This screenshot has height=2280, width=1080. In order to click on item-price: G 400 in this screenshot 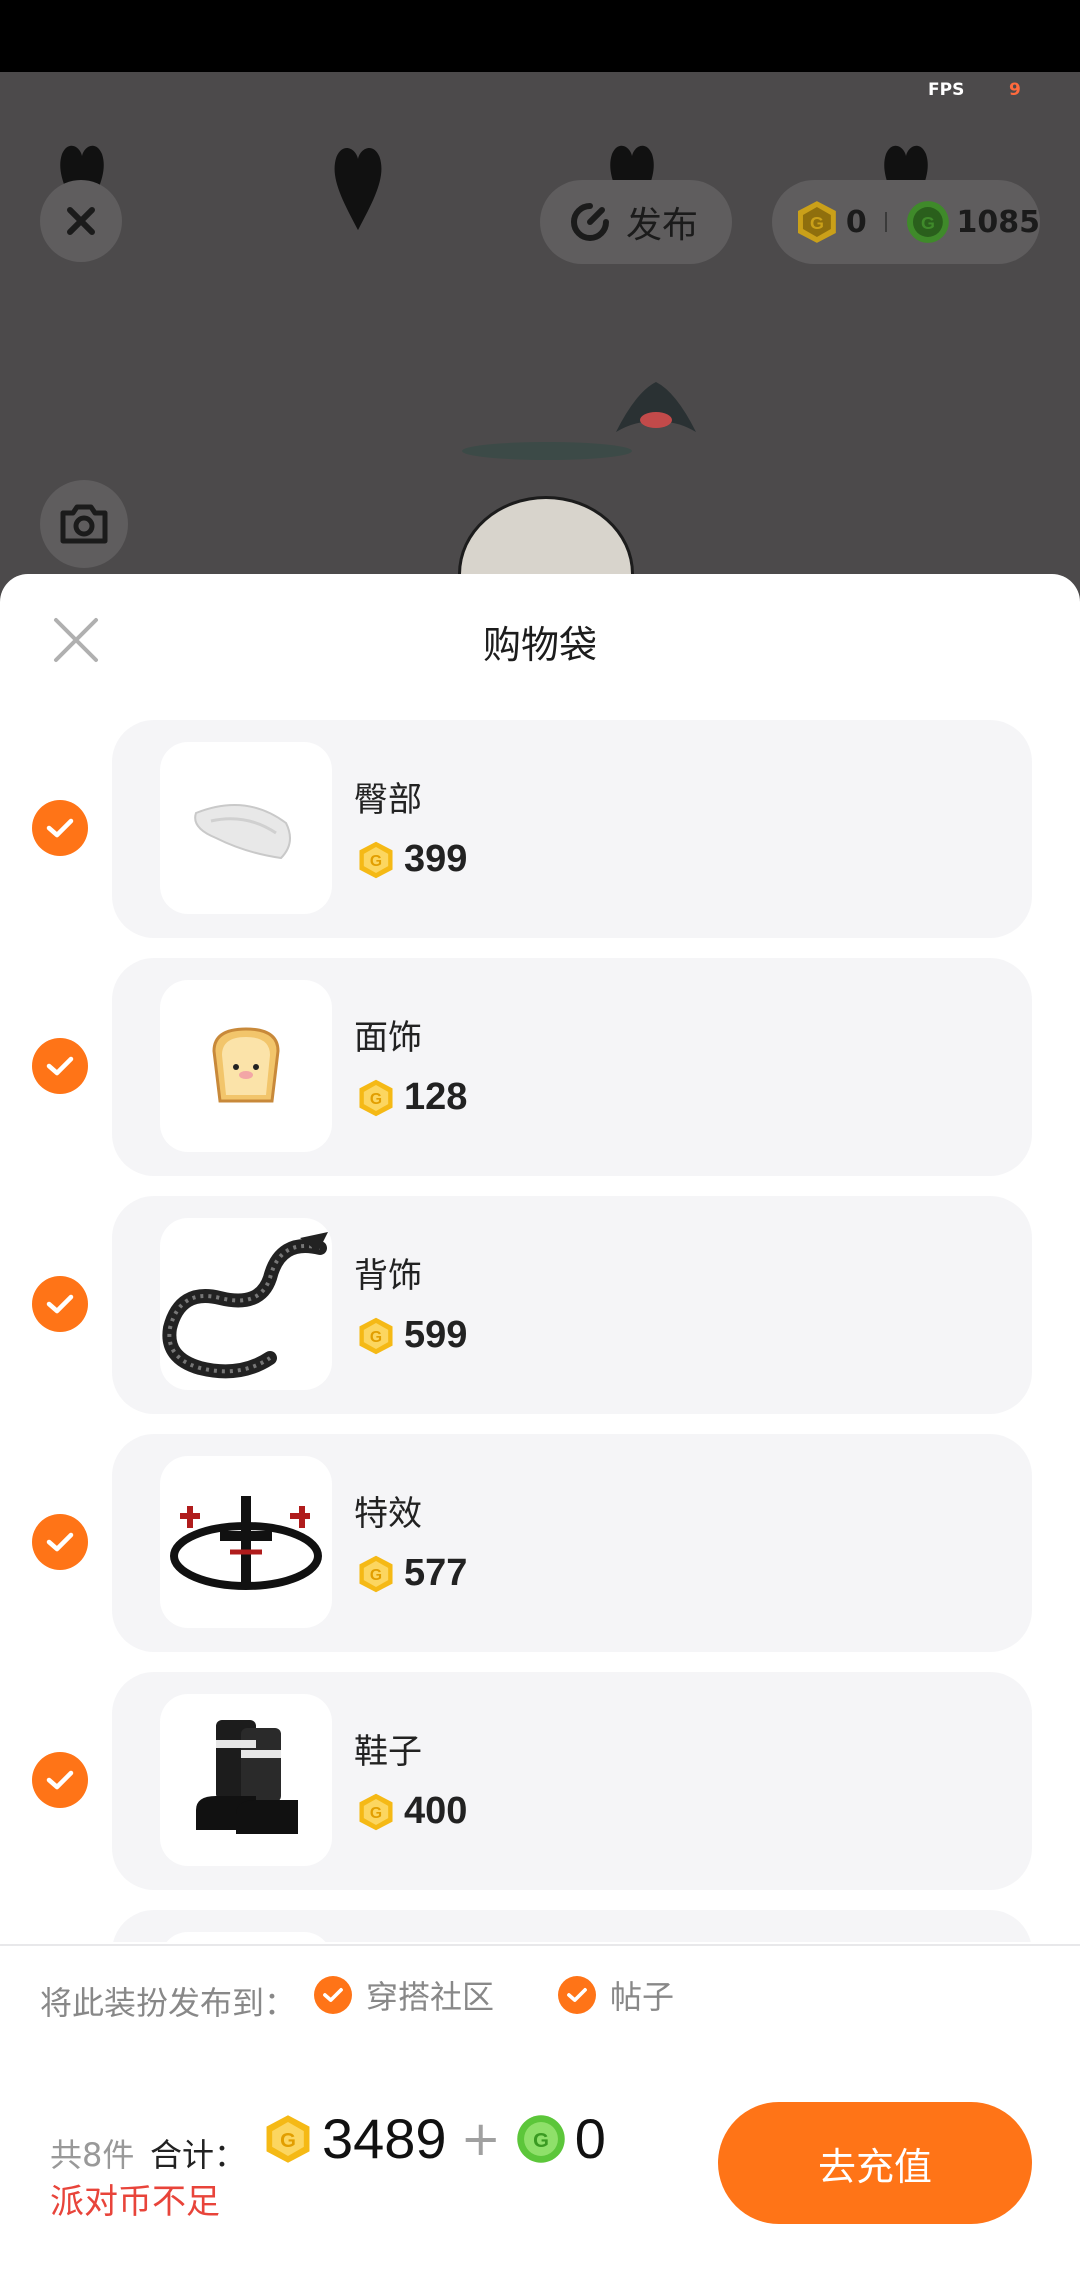, I will do `click(411, 1811)`.